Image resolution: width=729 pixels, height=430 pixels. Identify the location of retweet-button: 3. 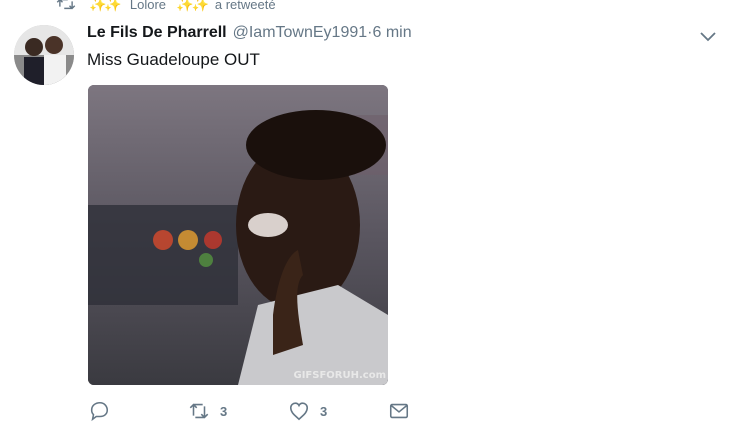
(207, 411).